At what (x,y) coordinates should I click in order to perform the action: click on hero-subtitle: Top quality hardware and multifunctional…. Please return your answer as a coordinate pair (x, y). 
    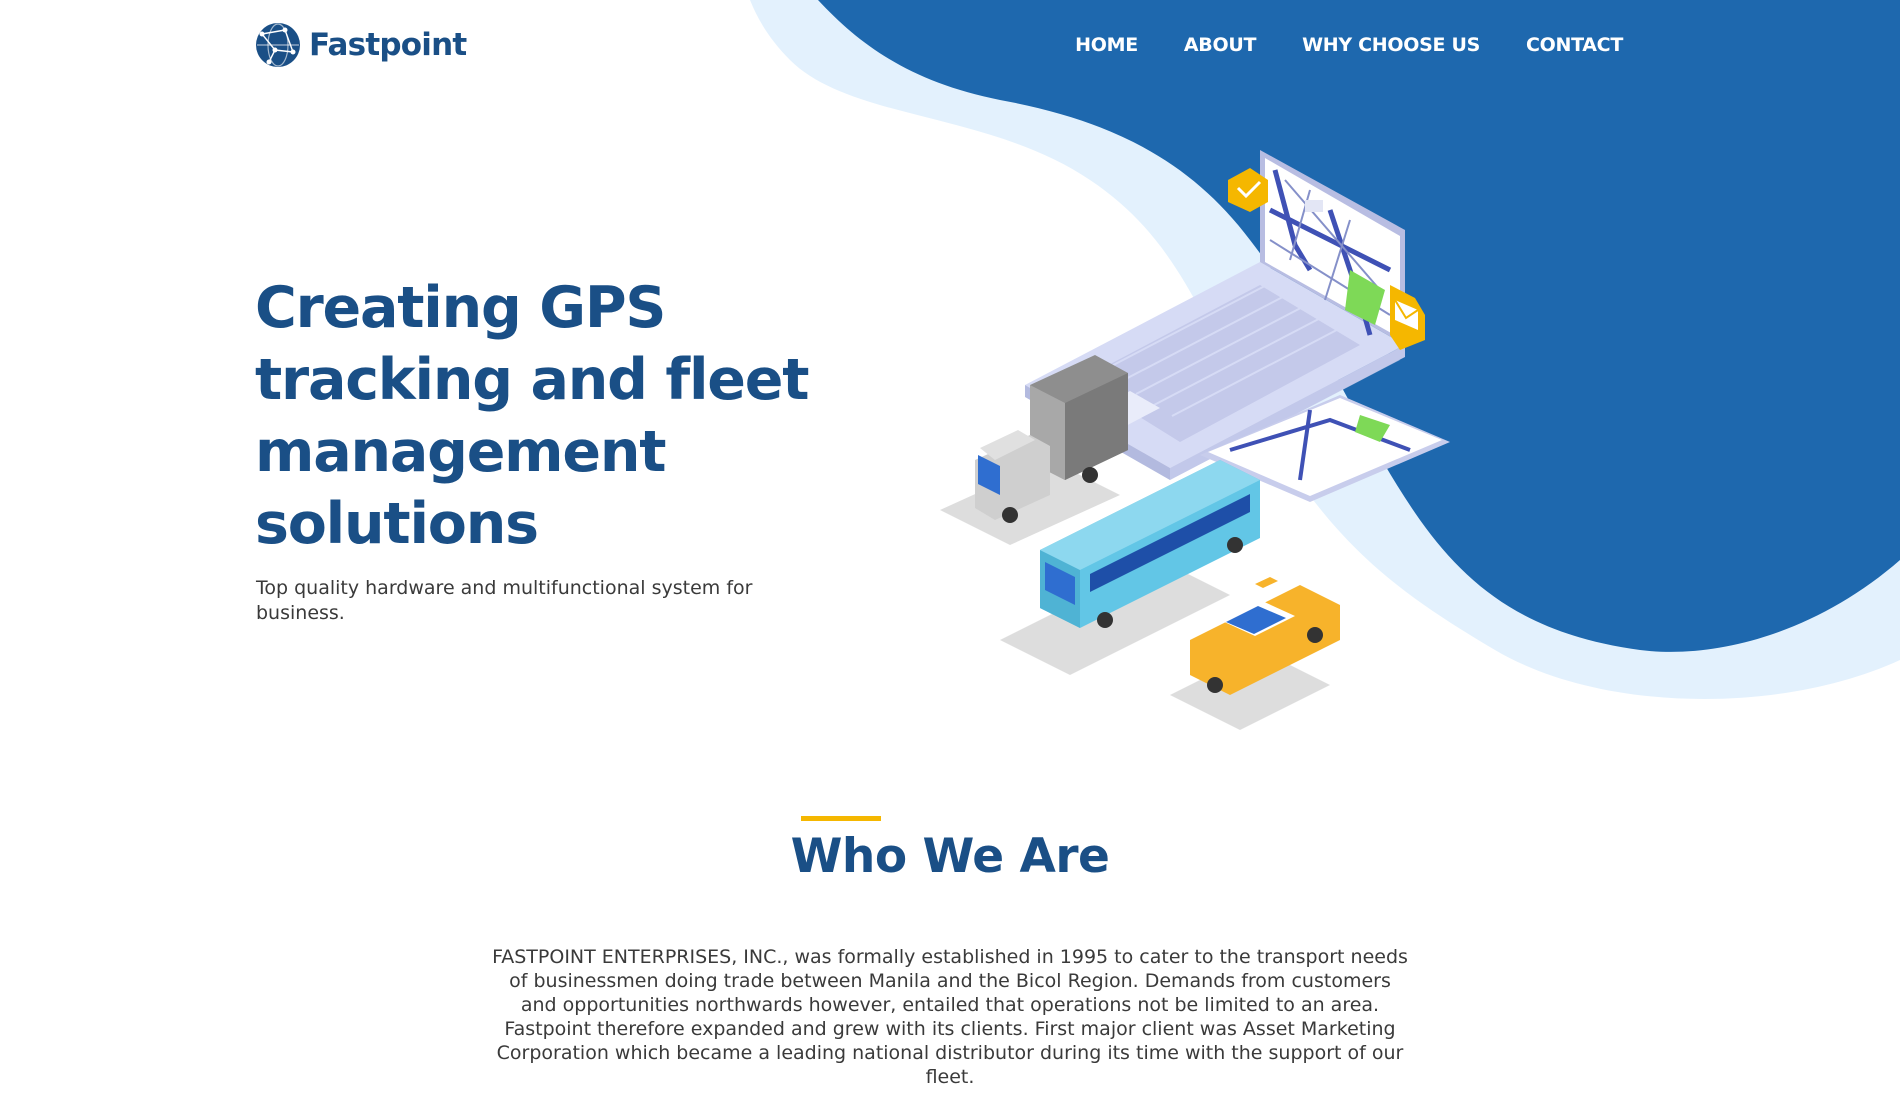
    Looking at the image, I should click on (504, 600).